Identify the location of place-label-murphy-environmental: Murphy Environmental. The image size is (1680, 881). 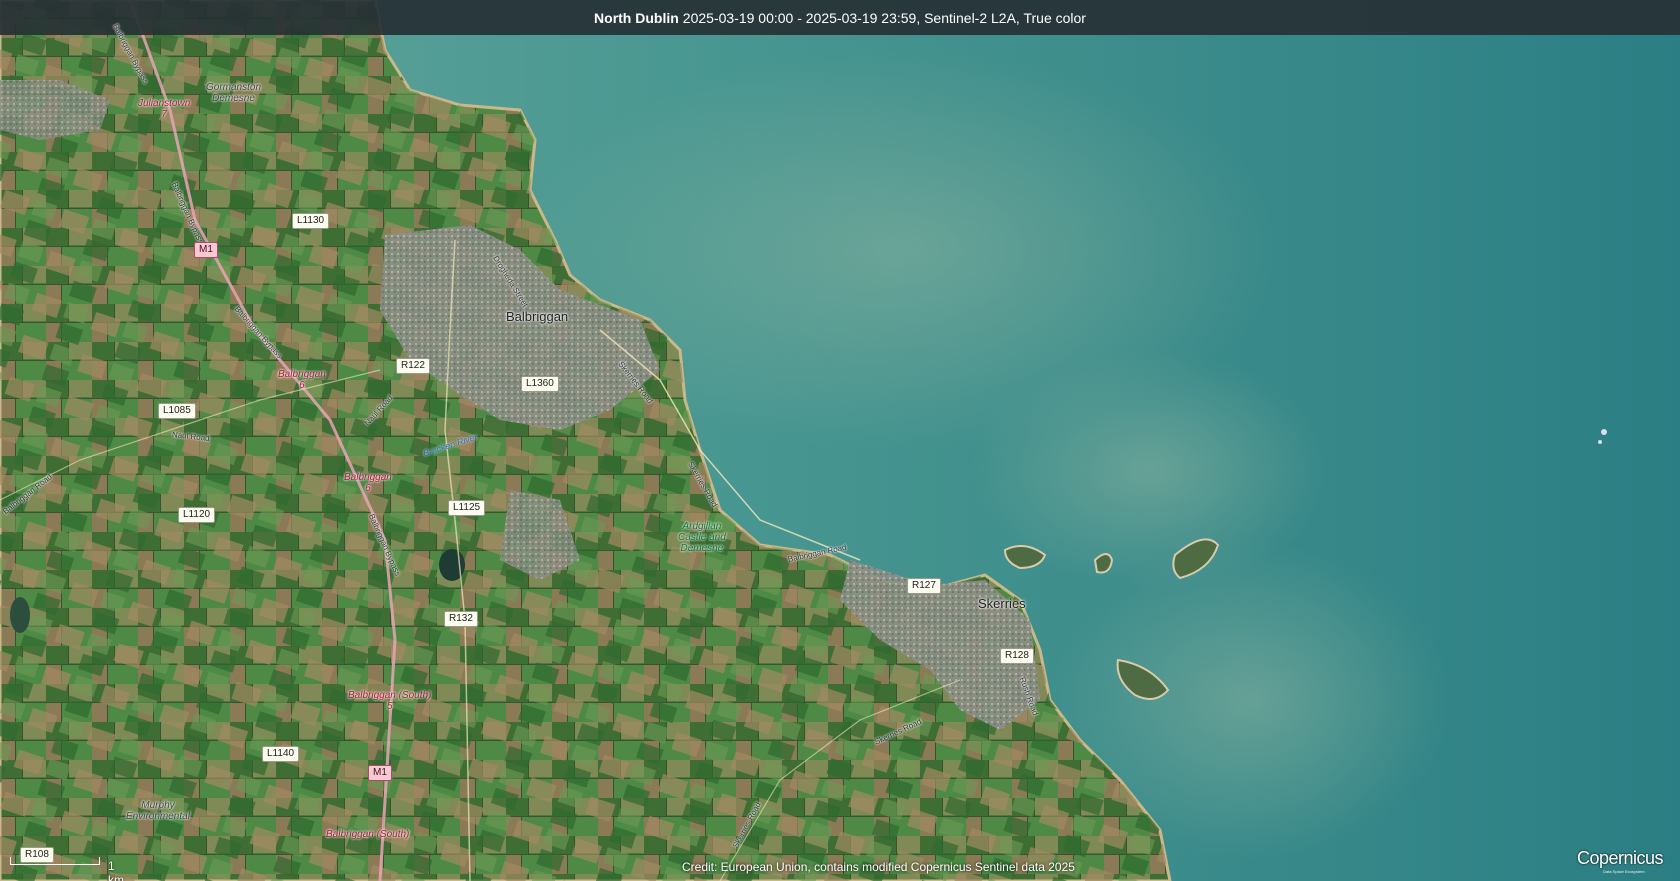
(158, 811).